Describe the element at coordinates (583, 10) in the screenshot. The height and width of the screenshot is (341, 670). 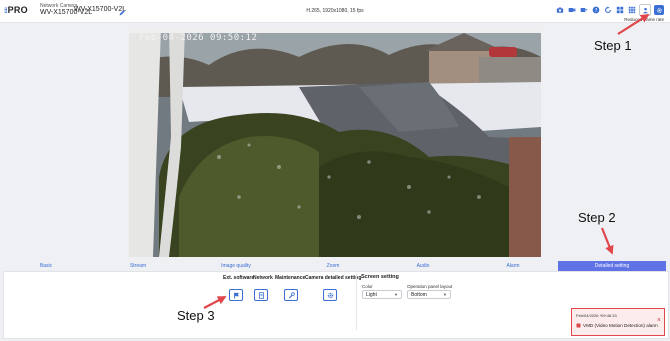
I see `stream-icon` at that location.